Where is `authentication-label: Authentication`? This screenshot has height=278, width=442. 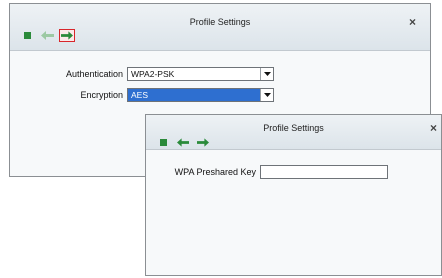 authentication-label: Authentication is located at coordinates (94, 74).